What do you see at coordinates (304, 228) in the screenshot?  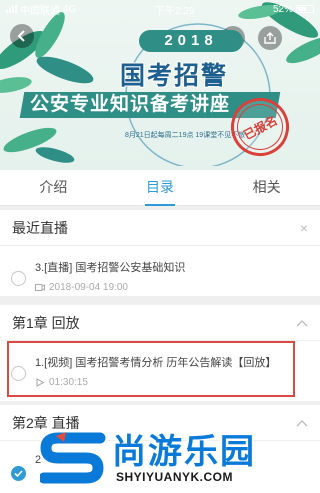 I see `close-icon: ×` at bounding box center [304, 228].